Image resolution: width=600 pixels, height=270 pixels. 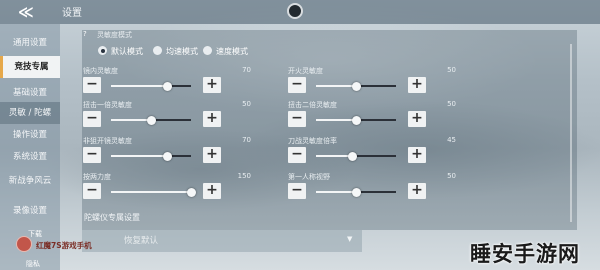 What do you see at coordinates (35, 234) in the screenshot?
I see `sidebar-download-label: 下载` at bounding box center [35, 234].